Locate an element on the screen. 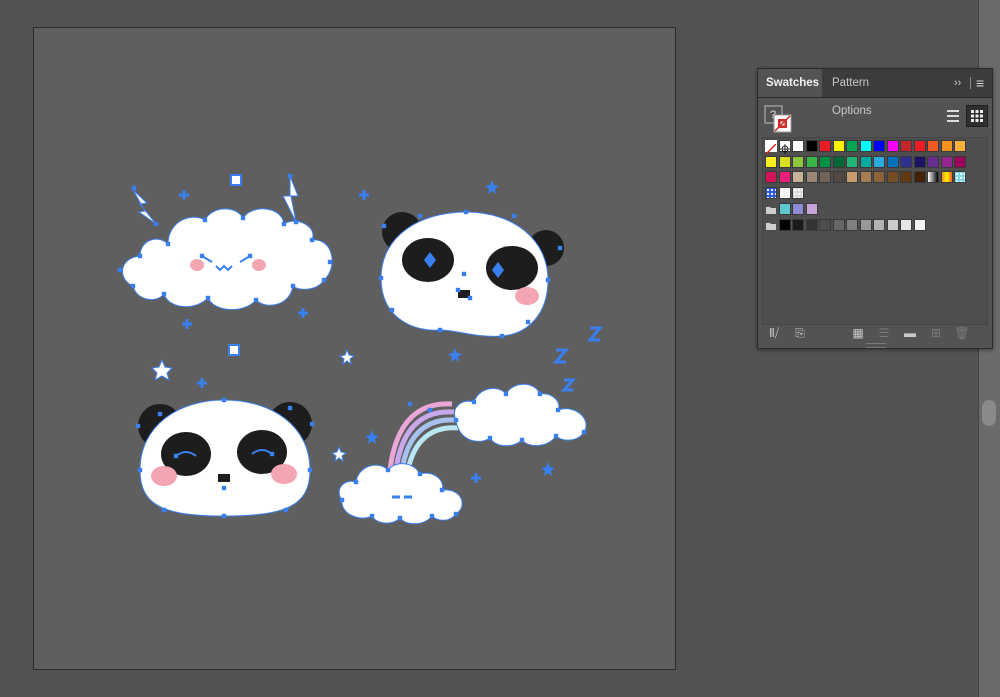 The width and height of the screenshot is (1000, 697). tab-swatches: Swatches is located at coordinates (790, 83).